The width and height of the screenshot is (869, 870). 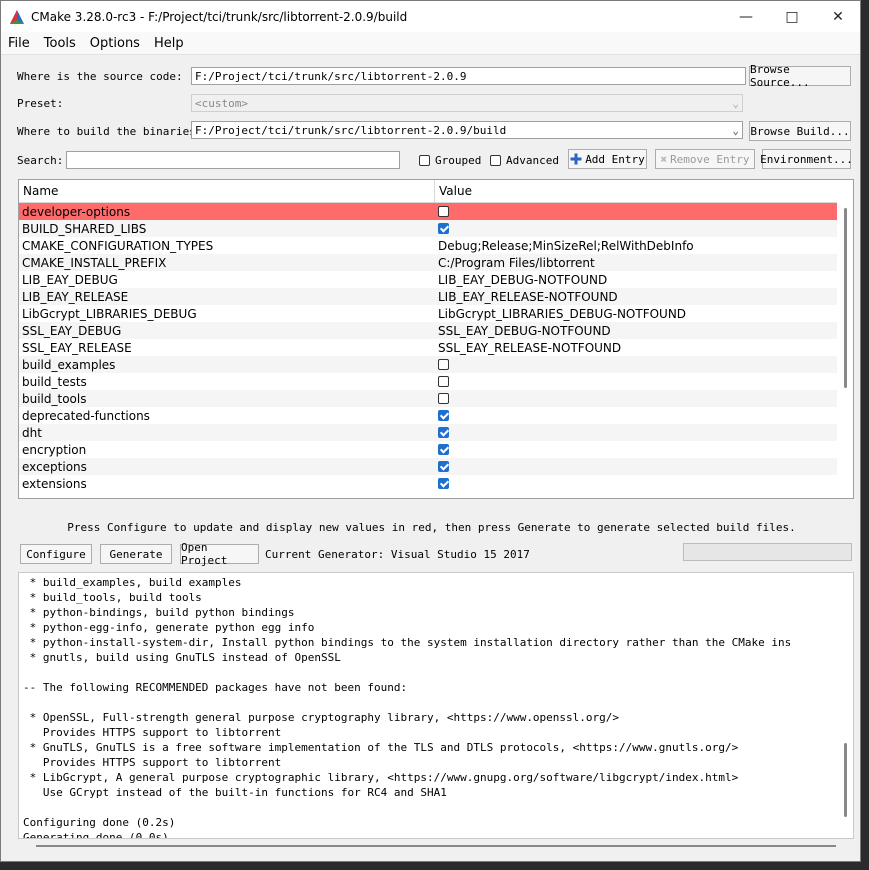 I want to click on table-row: SSL_EAY_RELEASE SSL_EAY_RELEASE-NOTFOUND, so click(x=436, y=347).